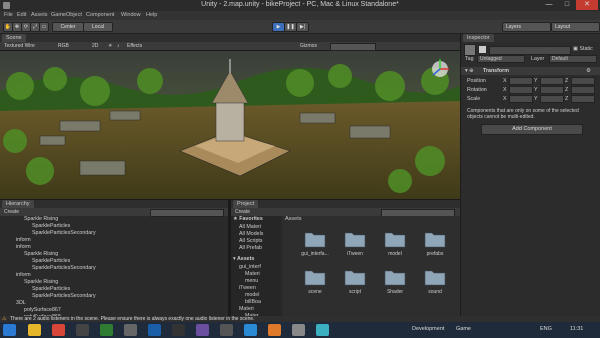 This screenshot has height=338, width=600. I want to click on favorites-header: ★ Favorites, so click(248, 219).